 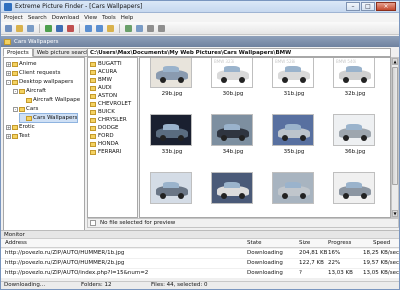 I want to click on column-address: Address, so click(x=16, y=243).